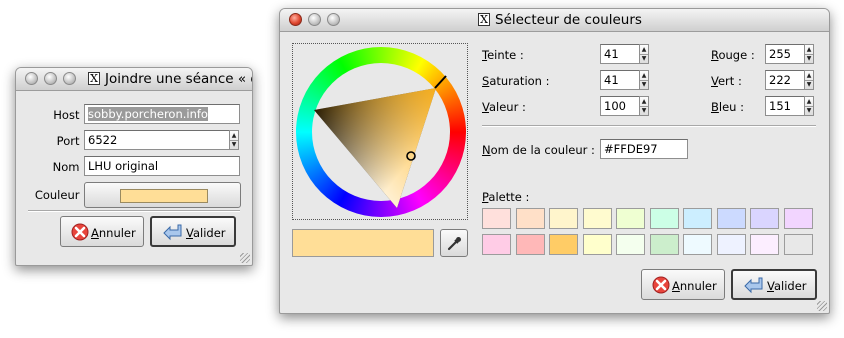 Image resolution: width=844 pixels, height=338 pixels. What do you see at coordinates (780, 106) in the screenshot?
I see `blue-value: 151` at bounding box center [780, 106].